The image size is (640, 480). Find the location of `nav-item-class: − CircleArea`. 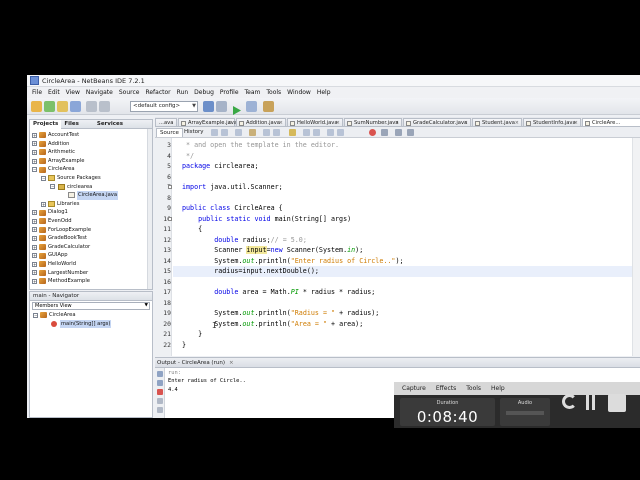

nav-item-class: − CircleArea is located at coordinates (91, 315).